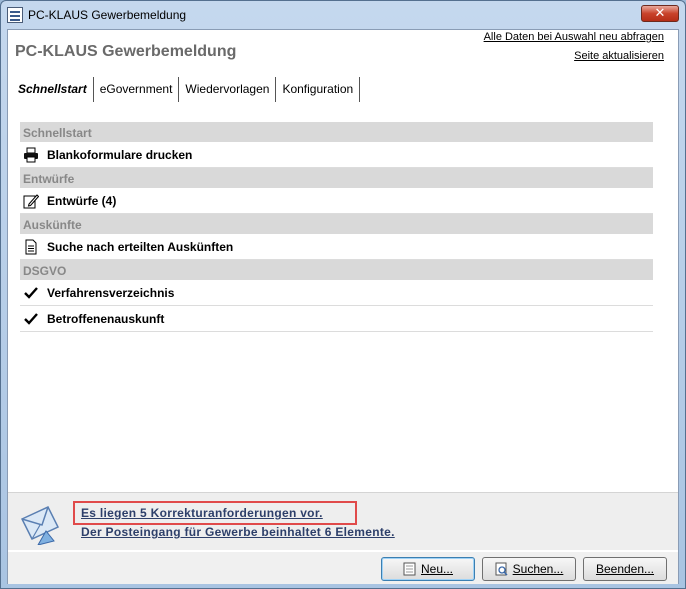 The image size is (686, 589). I want to click on refresh-all-link: Alle Daten bei Auswahl neu abfragen, so click(574, 37).